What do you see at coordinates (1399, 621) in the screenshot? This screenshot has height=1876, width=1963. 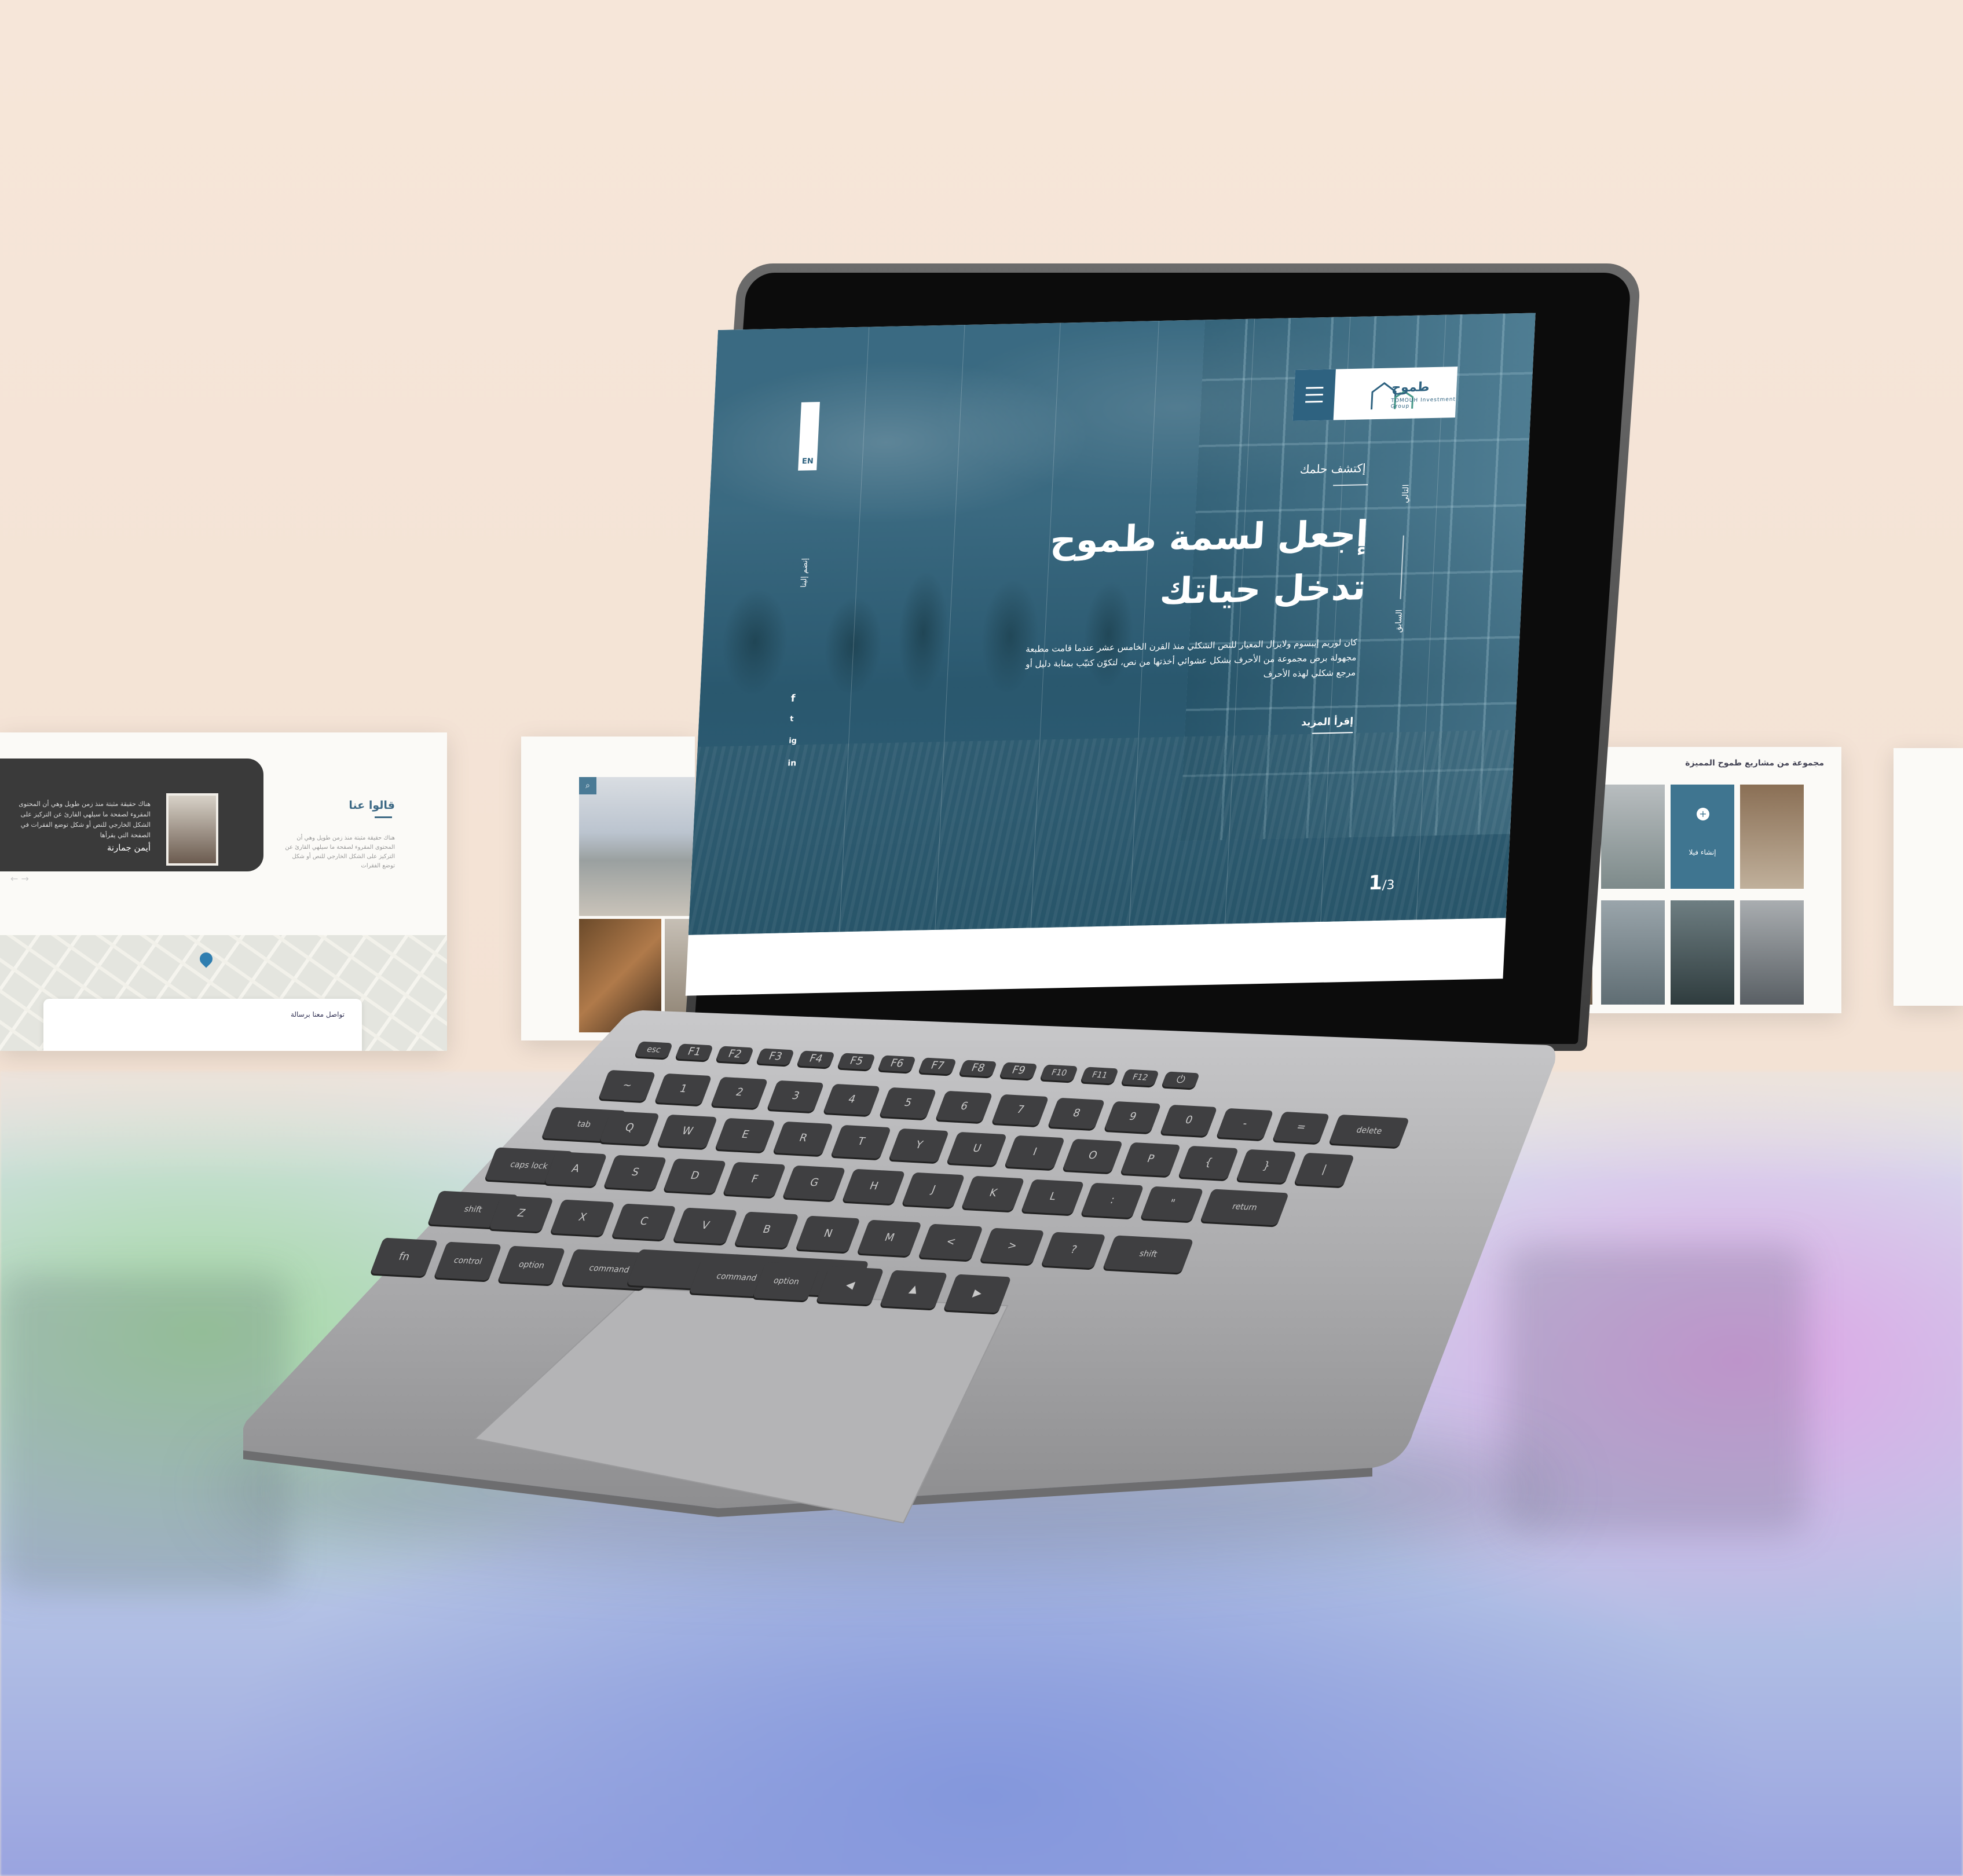 I see `slider-prev-button: السابق` at bounding box center [1399, 621].